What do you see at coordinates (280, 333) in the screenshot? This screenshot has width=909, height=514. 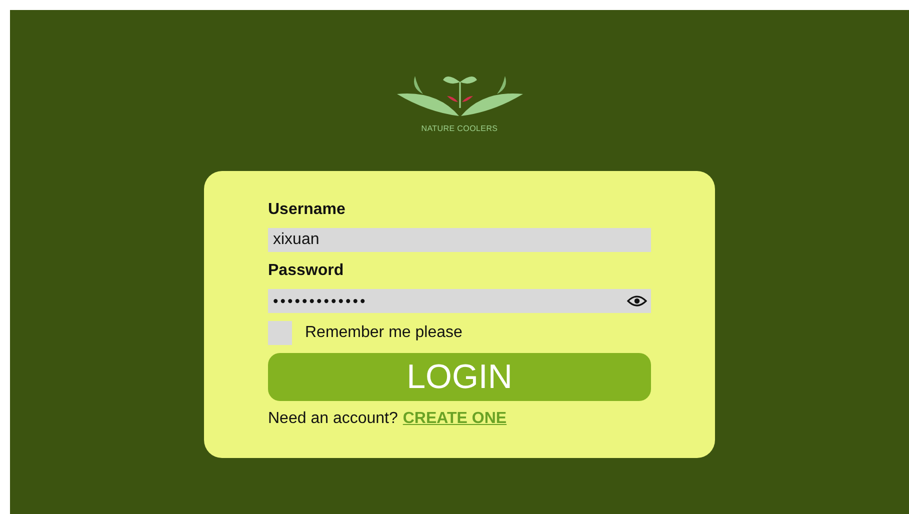 I see `remember-checkbox` at bounding box center [280, 333].